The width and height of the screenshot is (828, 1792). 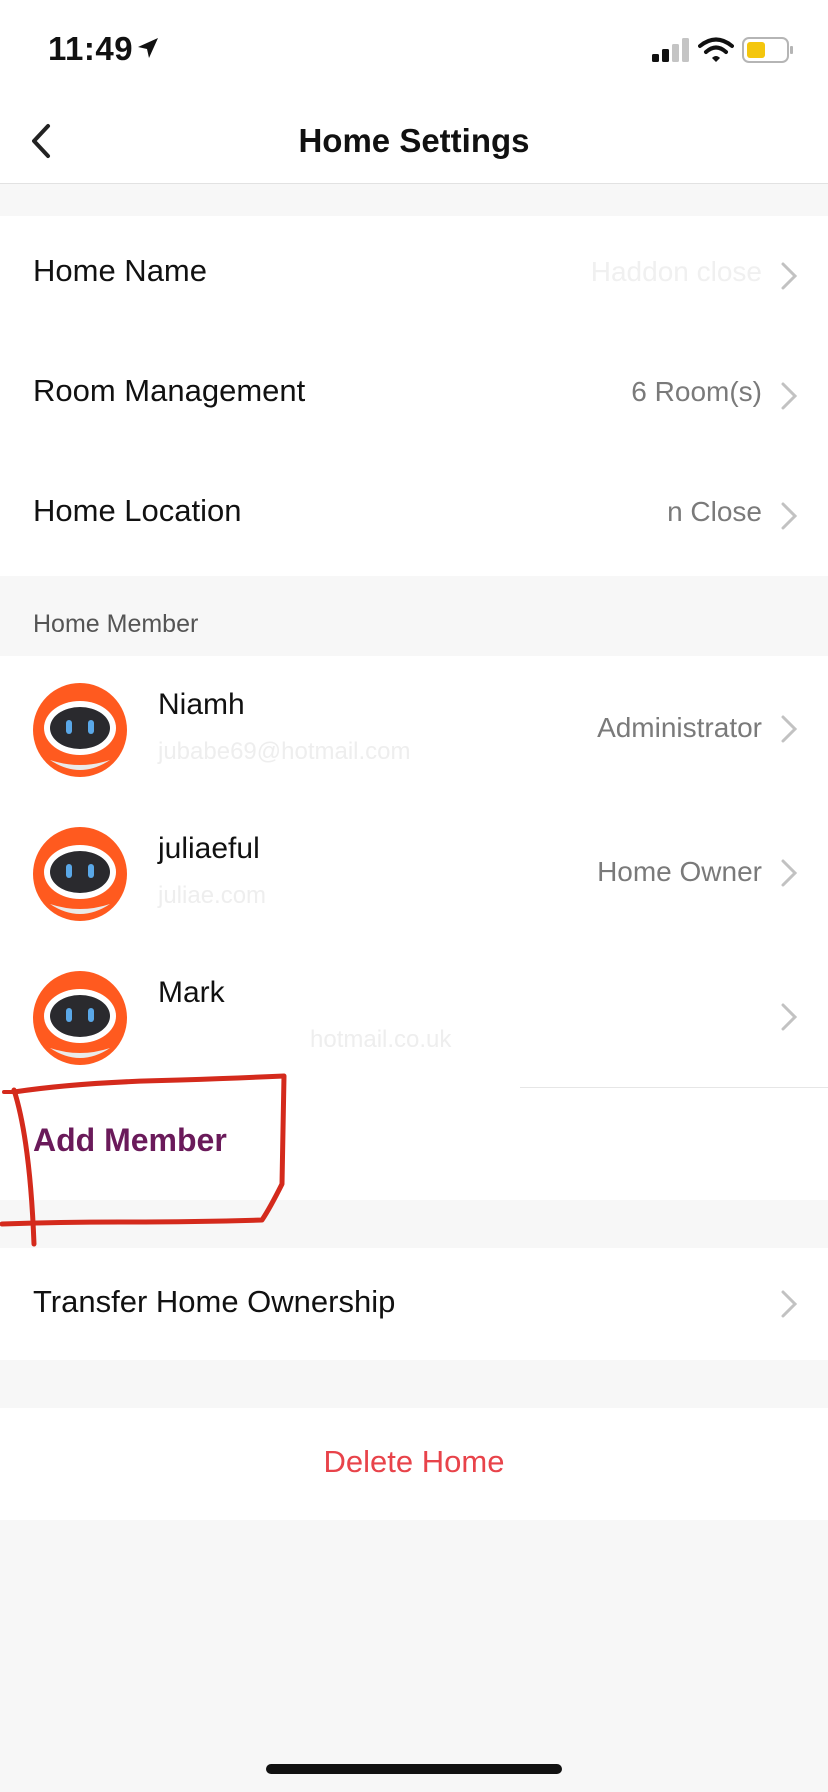 What do you see at coordinates (414, 50) in the screenshot?
I see `status-bar: 11:49` at bounding box center [414, 50].